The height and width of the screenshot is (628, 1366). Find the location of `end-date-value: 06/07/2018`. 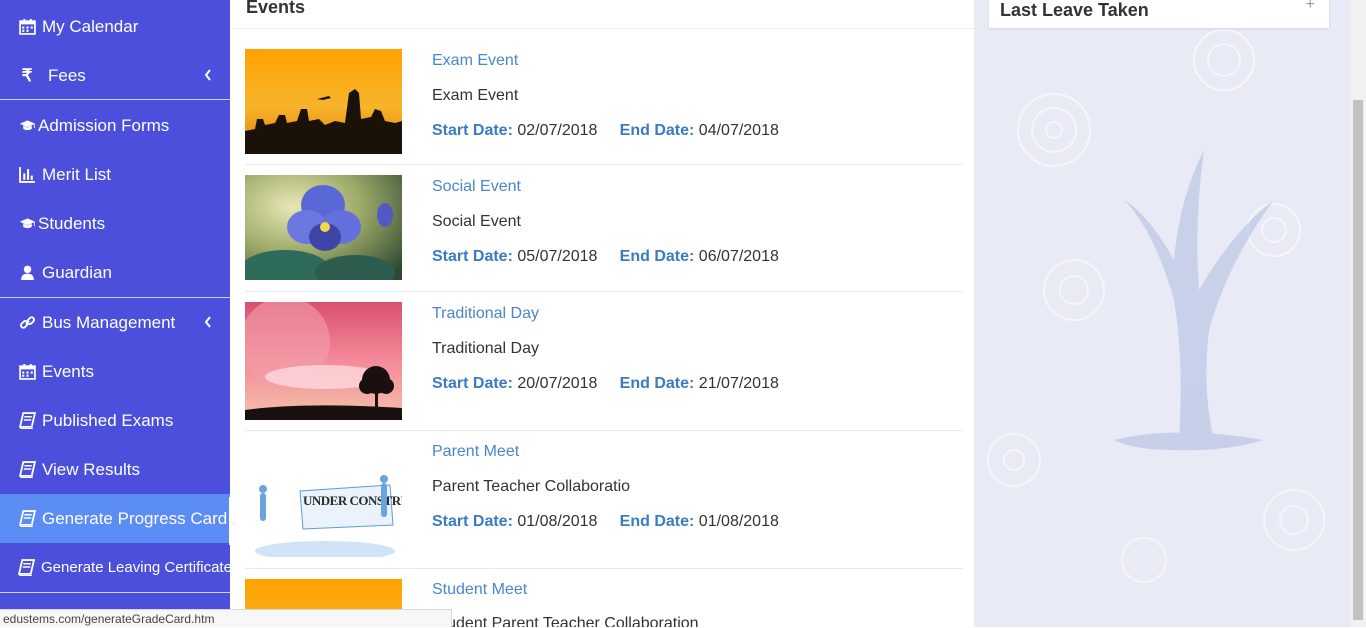

end-date-value: 06/07/2018 is located at coordinates (738, 256).